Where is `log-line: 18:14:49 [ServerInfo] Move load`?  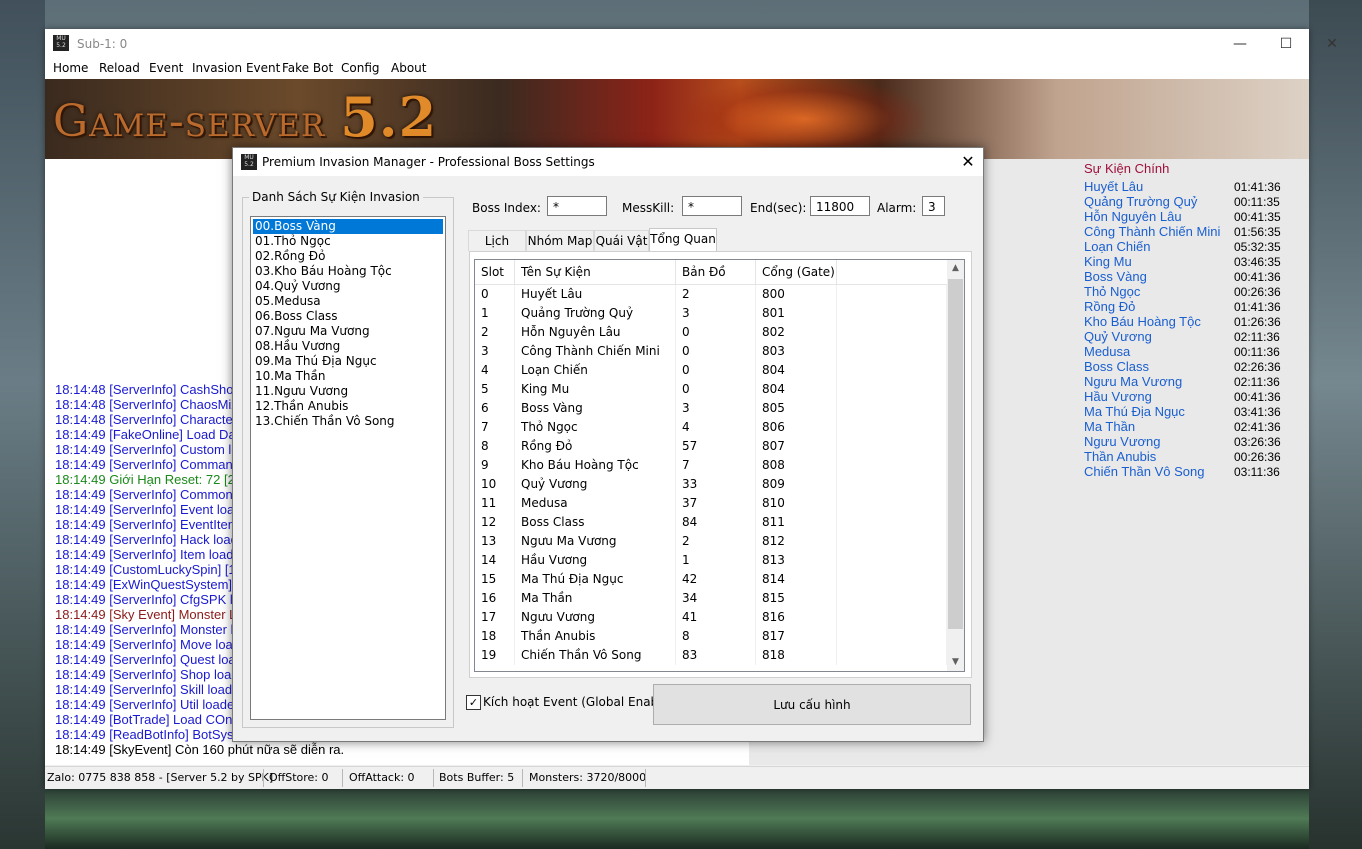 log-line: 18:14:49 [ServerInfo] Move load is located at coordinates (148, 644).